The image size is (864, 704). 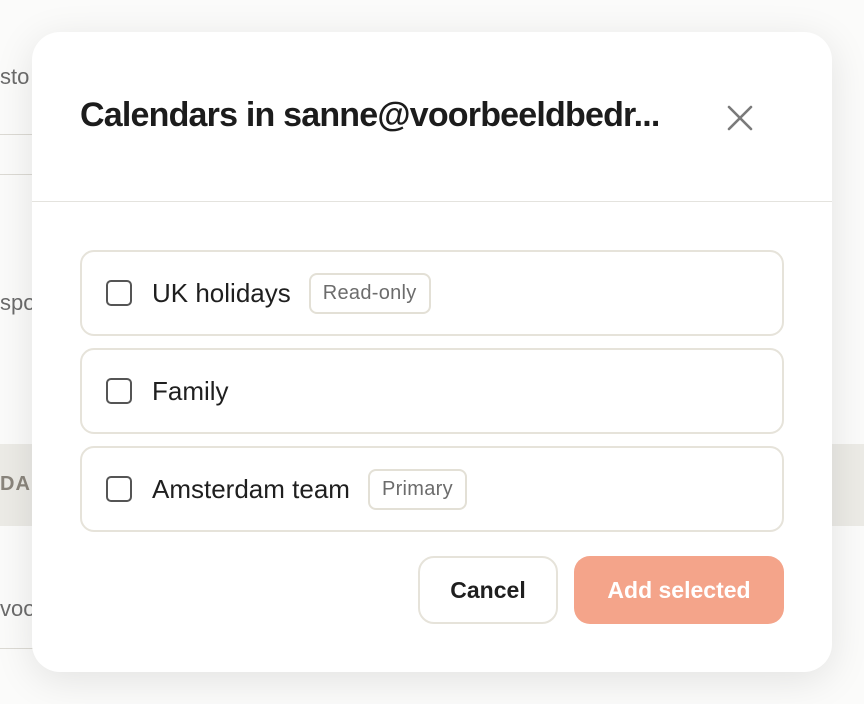 I want to click on calendar-label: UK holidays, so click(x=221, y=292).